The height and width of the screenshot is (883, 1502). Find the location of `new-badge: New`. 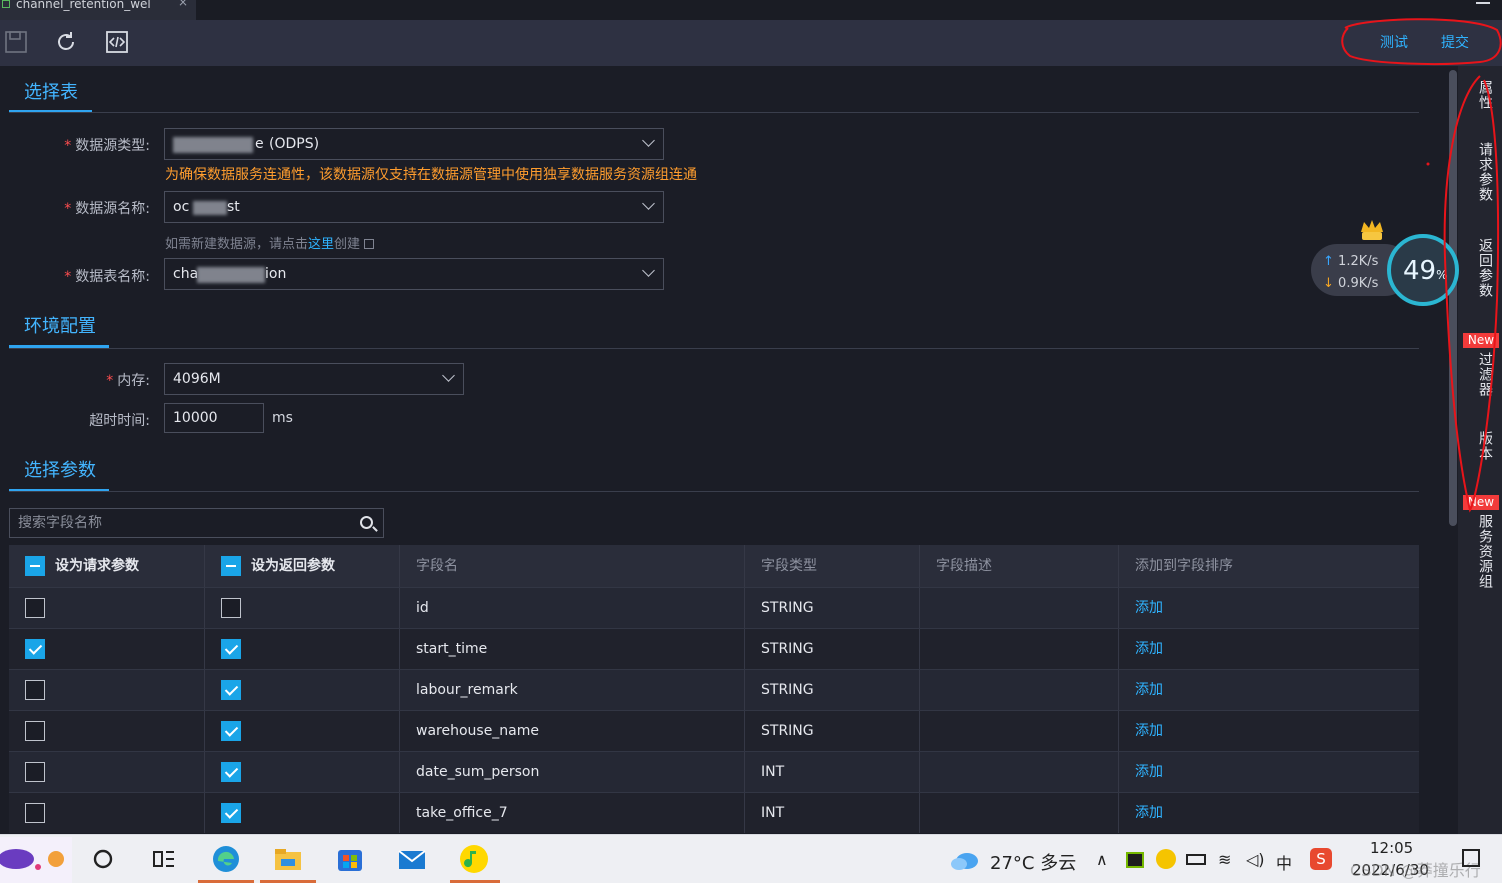

new-badge: New is located at coordinates (1481, 340).